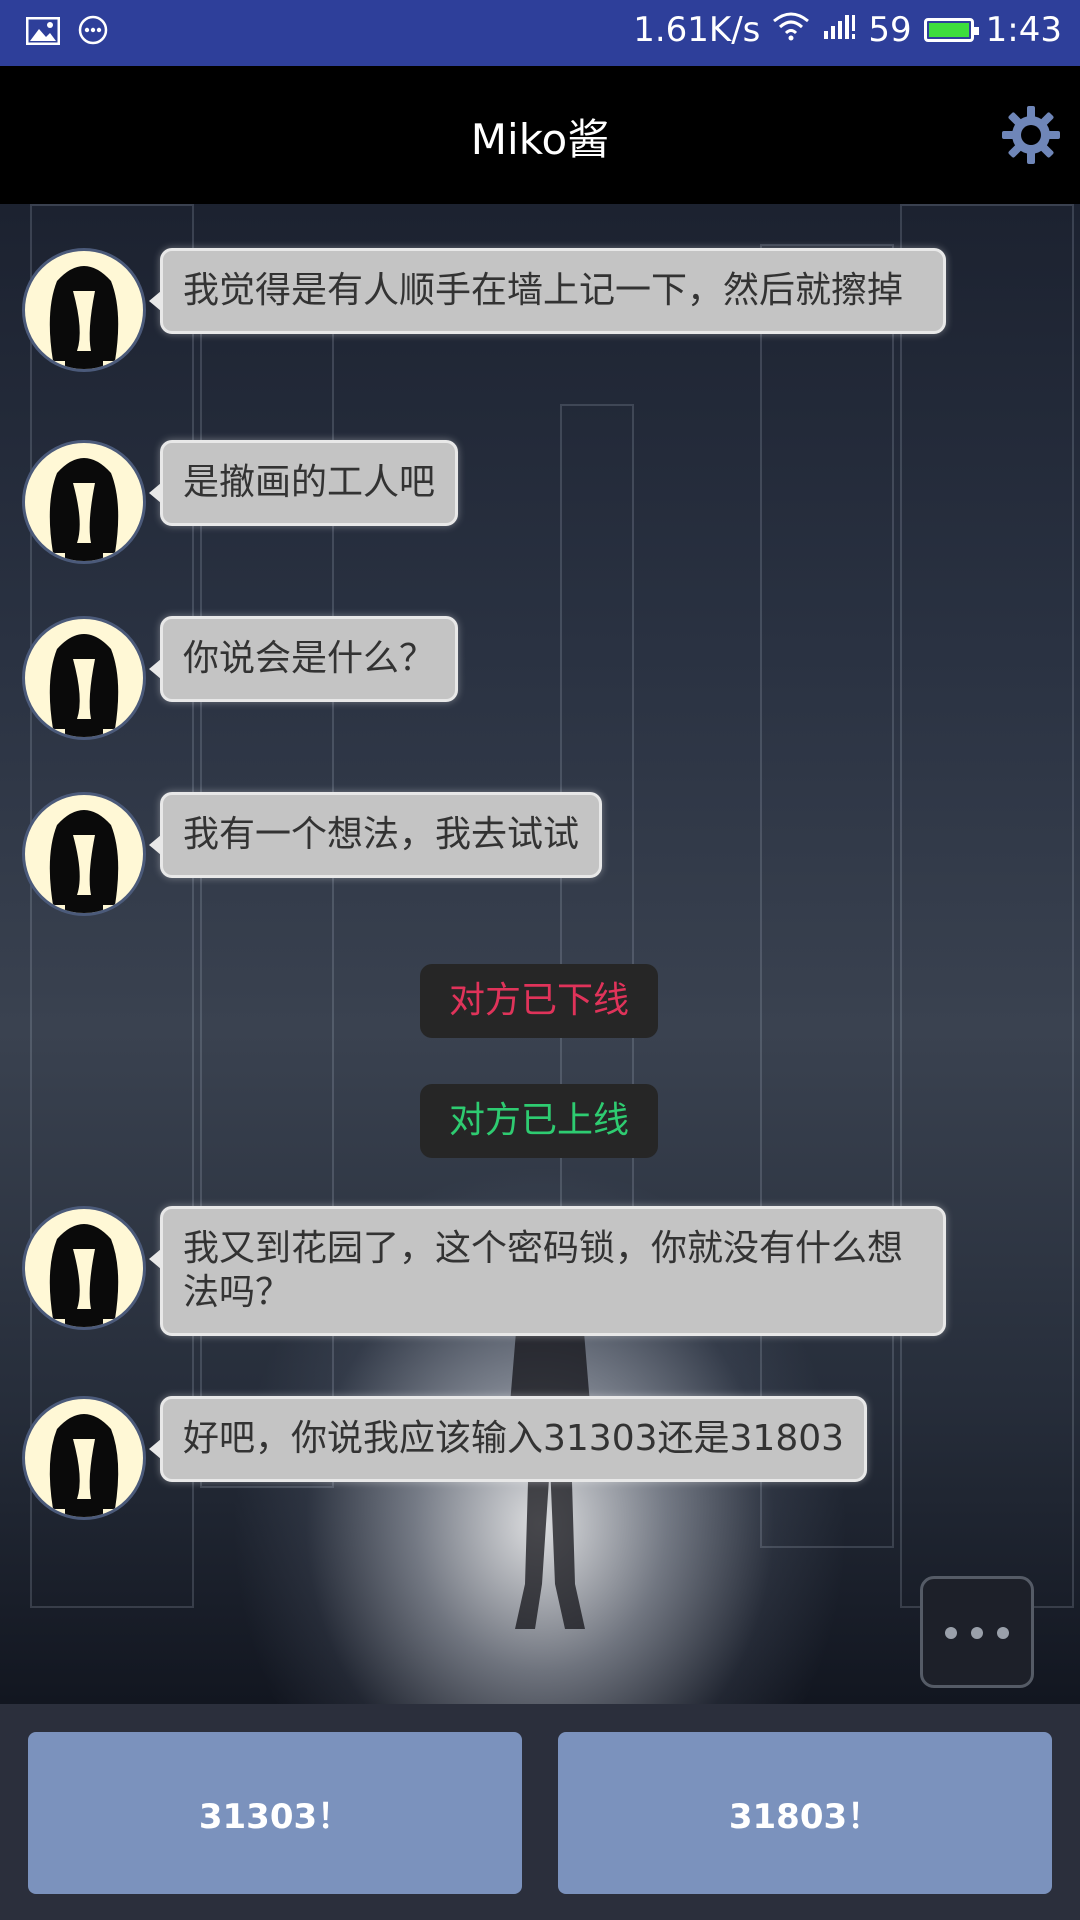 The height and width of the screenshot is (1920, 1080). I want to click on message-row: 是撤画的工人吧, so click(240, 502).